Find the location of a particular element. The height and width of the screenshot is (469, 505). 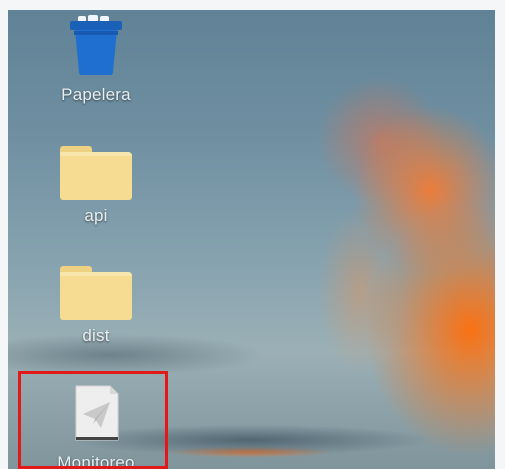

selection-highlight-box is located at coordinates (93, 420).